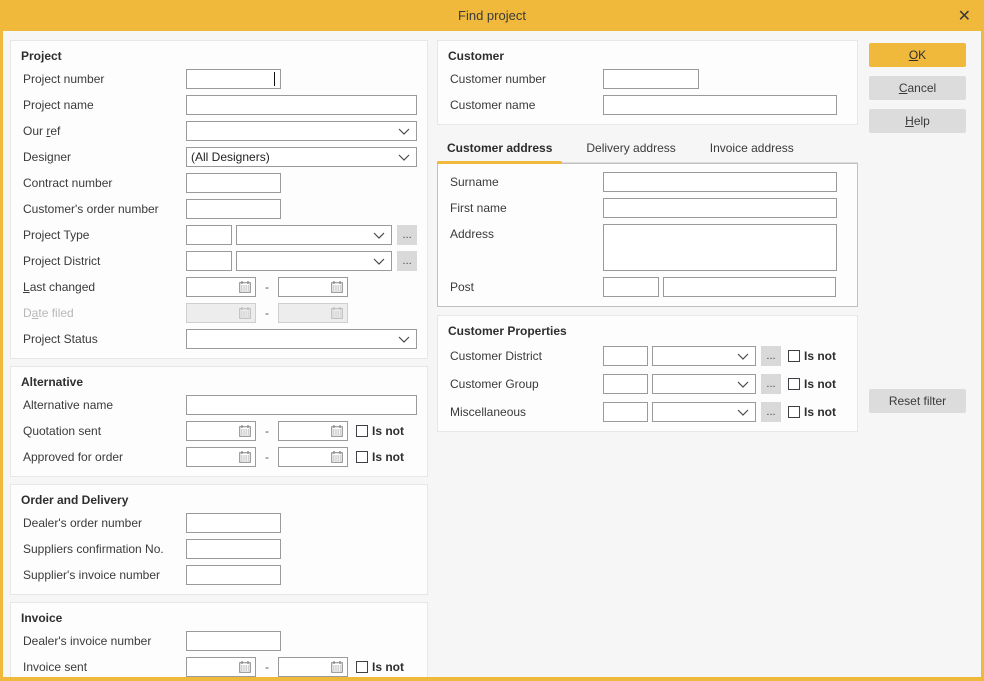 This screenshot has width=984, height=681. I want to click on post-code-input, so click(631, 287).